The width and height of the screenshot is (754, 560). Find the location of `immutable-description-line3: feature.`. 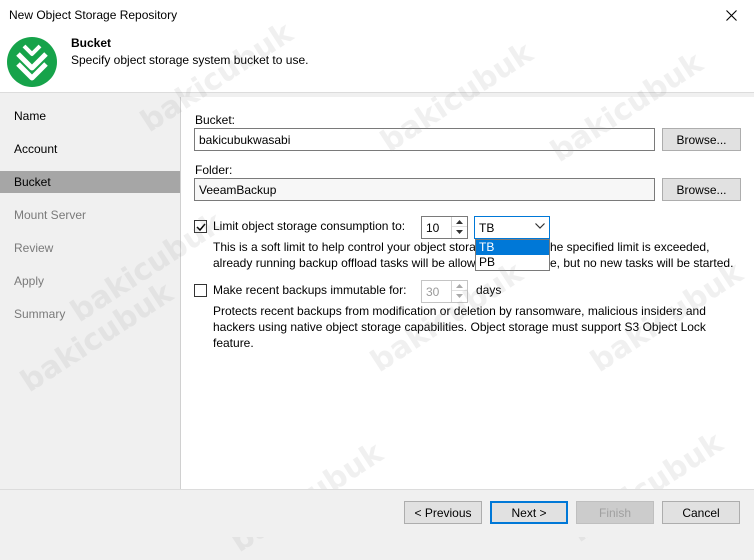

immutable-description-line3: feature. is located at coordinates (233, 343).